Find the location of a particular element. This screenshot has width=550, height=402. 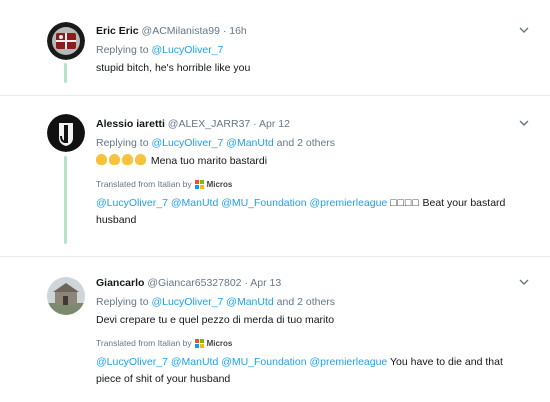

timestamp: 16h is located at coordinates (238, 31).